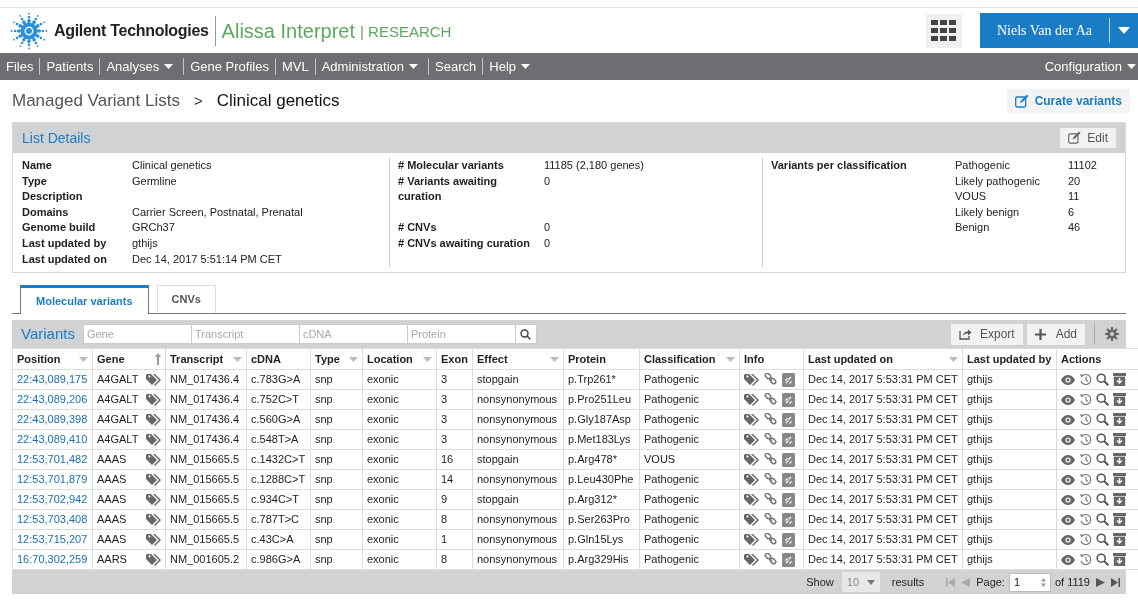 This screenshot has width=1138, height=602. What do you see at coordinates (1055, 334) in the screenshot?
I see `add-button: Add` at bounding box center [1055, 334].